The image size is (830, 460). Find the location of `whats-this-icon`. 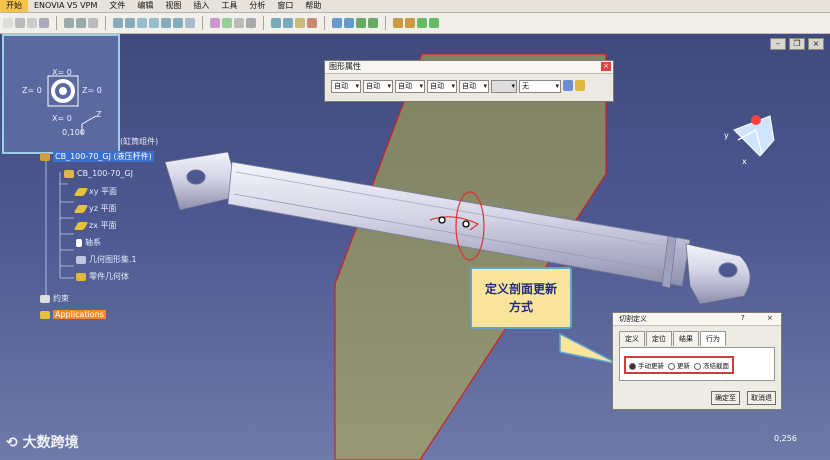

whats-this-icon is located at coordinates (93, 23).